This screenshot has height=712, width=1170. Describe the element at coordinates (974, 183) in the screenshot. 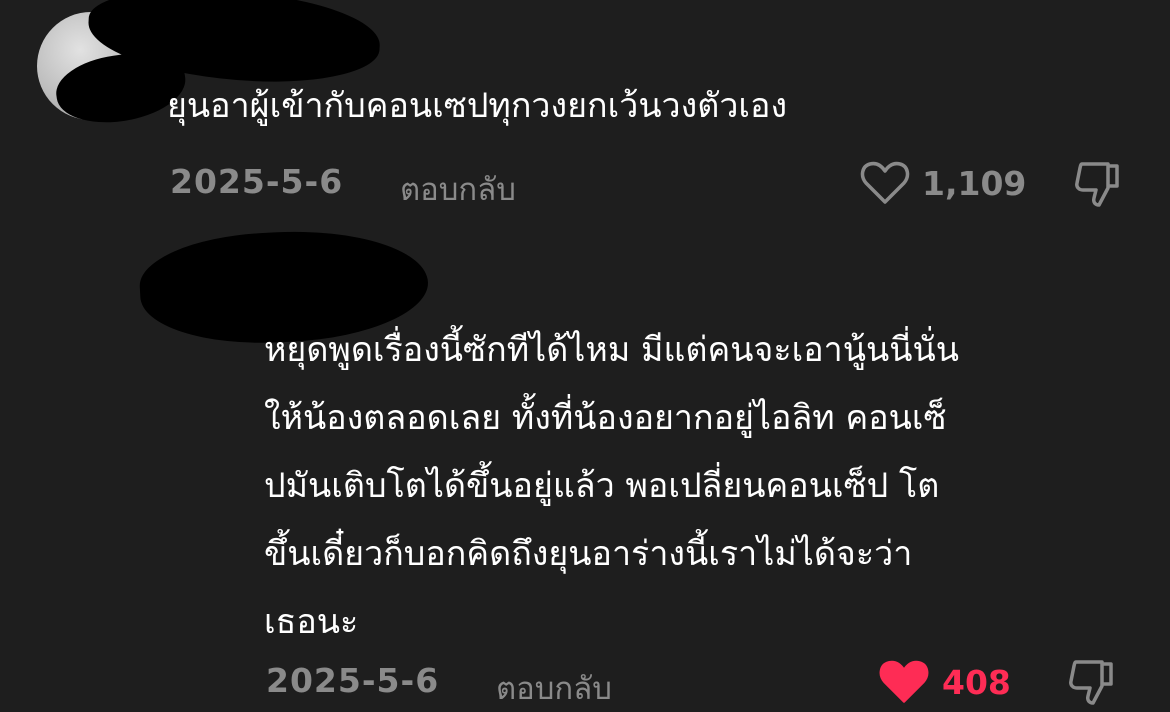

I see `like-count: 1,109` at that location.